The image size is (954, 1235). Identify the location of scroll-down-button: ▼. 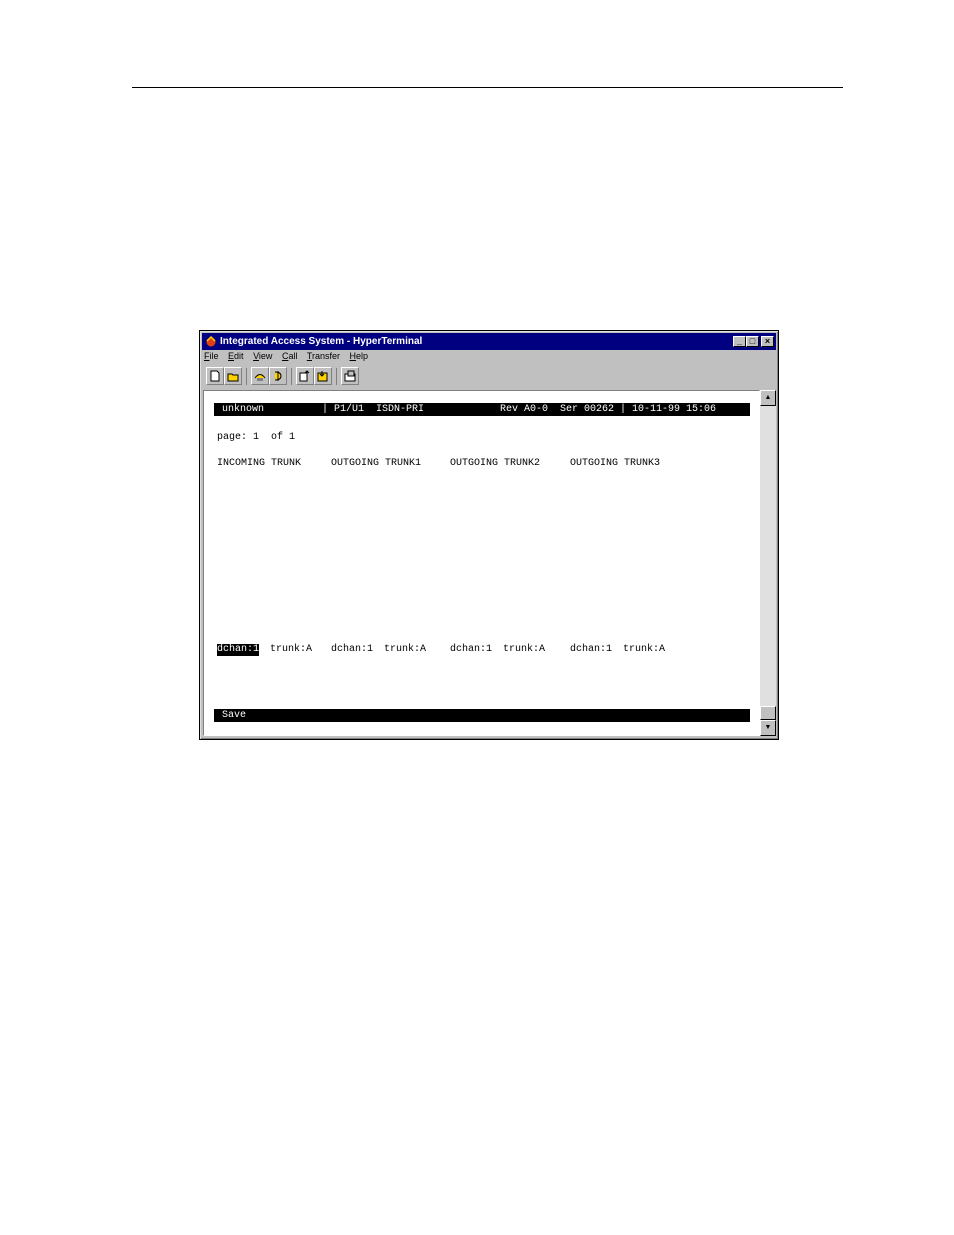
(768, 728).